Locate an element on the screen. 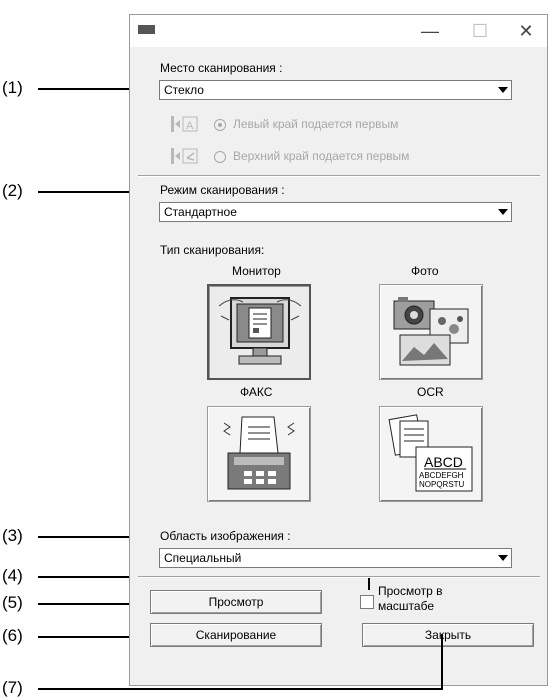 This screenshot has width=554, height=700. title-bar: — ☐ ✕ is located at coordinates (338, 31).